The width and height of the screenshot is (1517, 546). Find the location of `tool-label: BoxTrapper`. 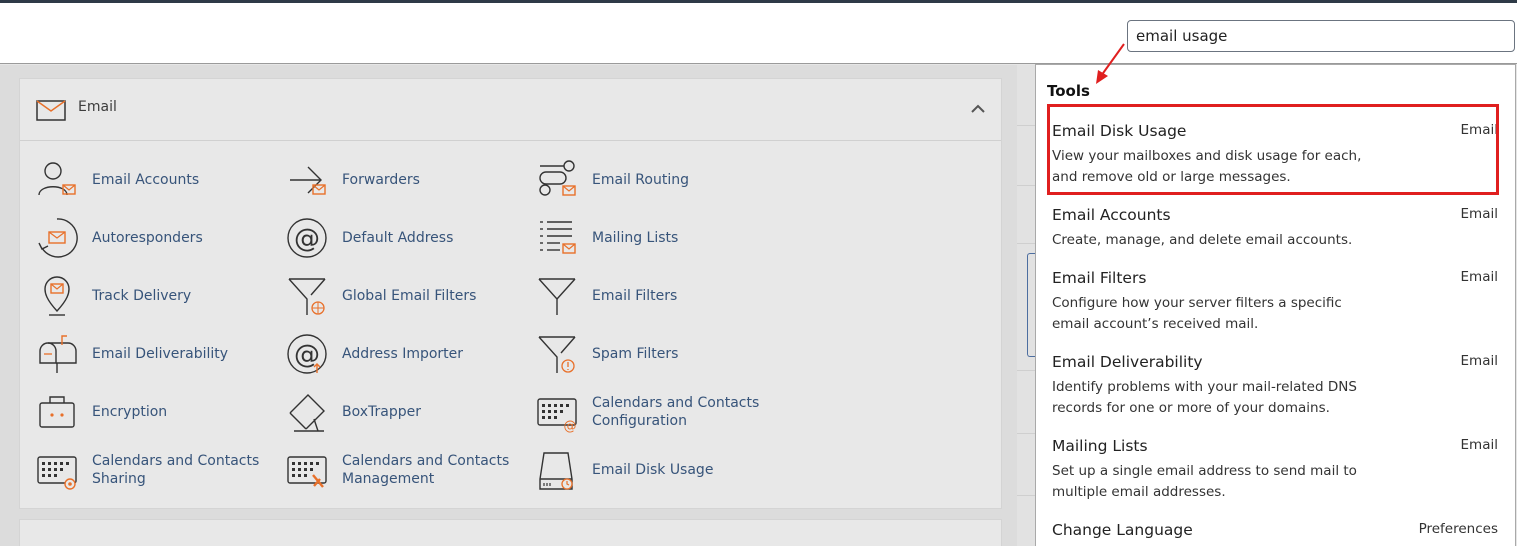

tool-label: BoxTrapper is located at coordinates (381, 412).